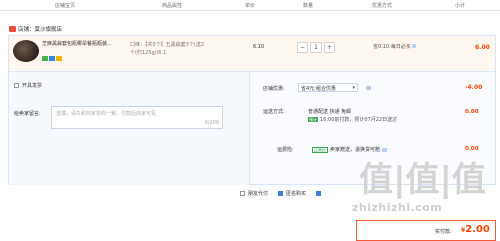  Describe the element at coordinates (368, 88) in the screenshot. I see `discount-info-icon` at that location.